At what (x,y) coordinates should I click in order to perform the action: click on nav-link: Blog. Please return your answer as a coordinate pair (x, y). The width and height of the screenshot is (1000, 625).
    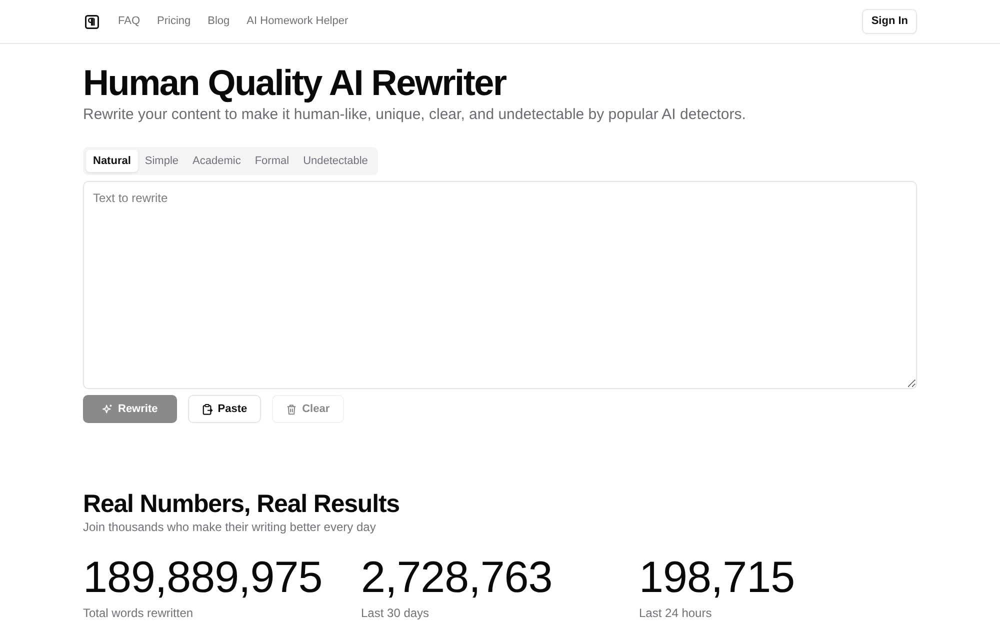
    Looking at the image, I should click on (219, 21).